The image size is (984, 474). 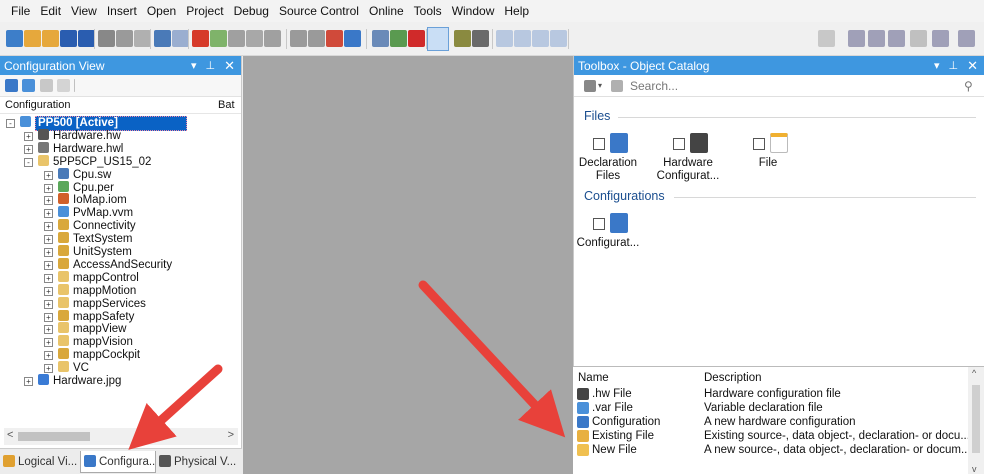 What do you see at coordinates (28, 85) in the screenshot?
I see `properties-icon` at bounding box center [28, 85].